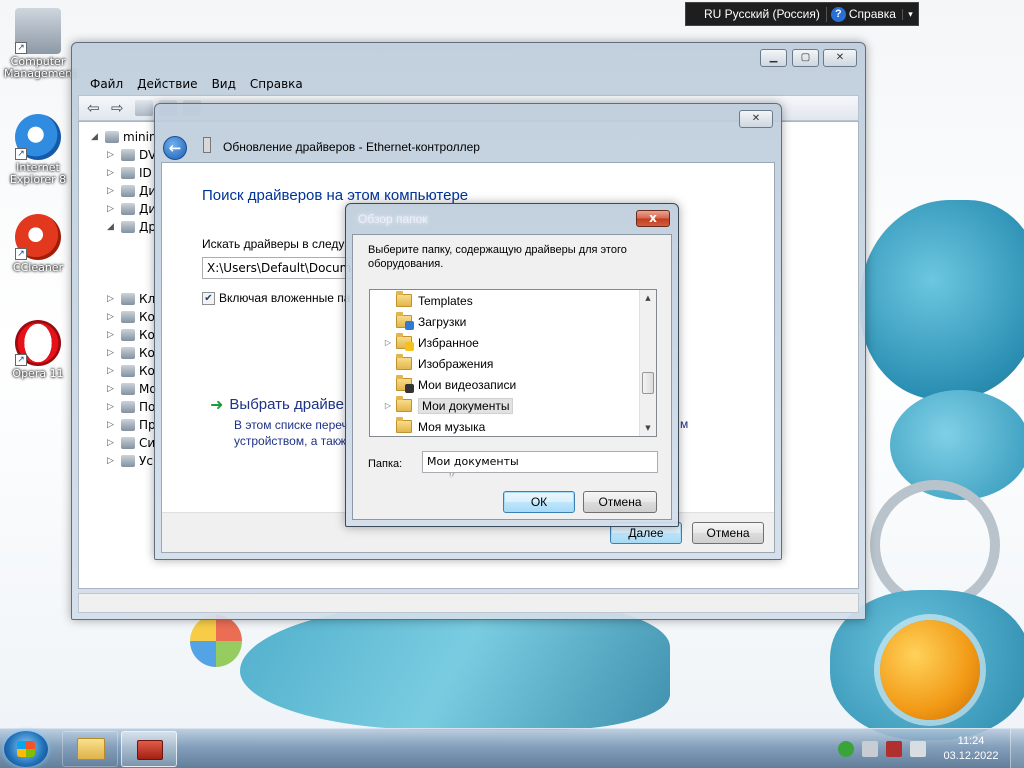 The width and height of the screenshot is (1024, 768). I want to click on hid-device-icon, so click(128, 461).